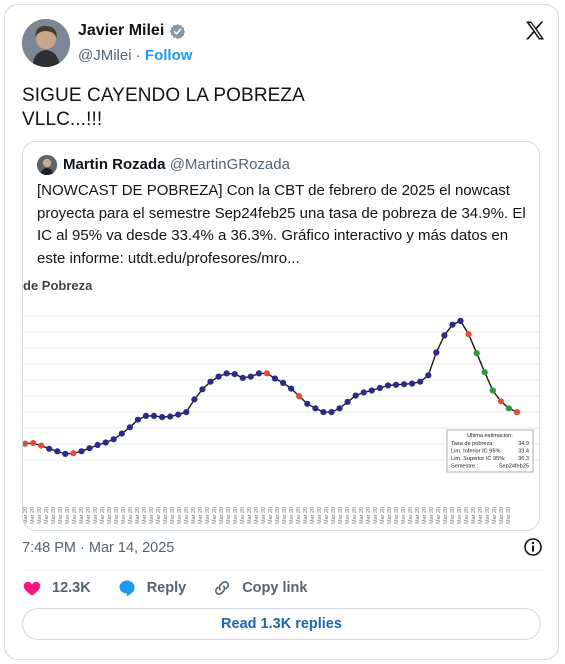 Image resolution: width=565 pixels, height=664 pixels. I want to click on follow-button: Follow, so click(169, 55).